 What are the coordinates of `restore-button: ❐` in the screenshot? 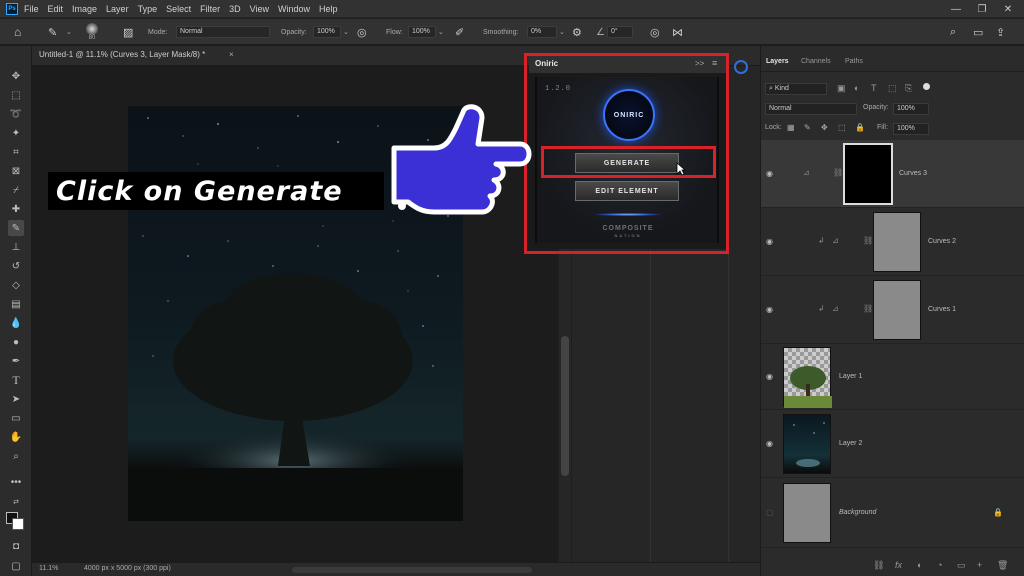 It's located at (982, 9).